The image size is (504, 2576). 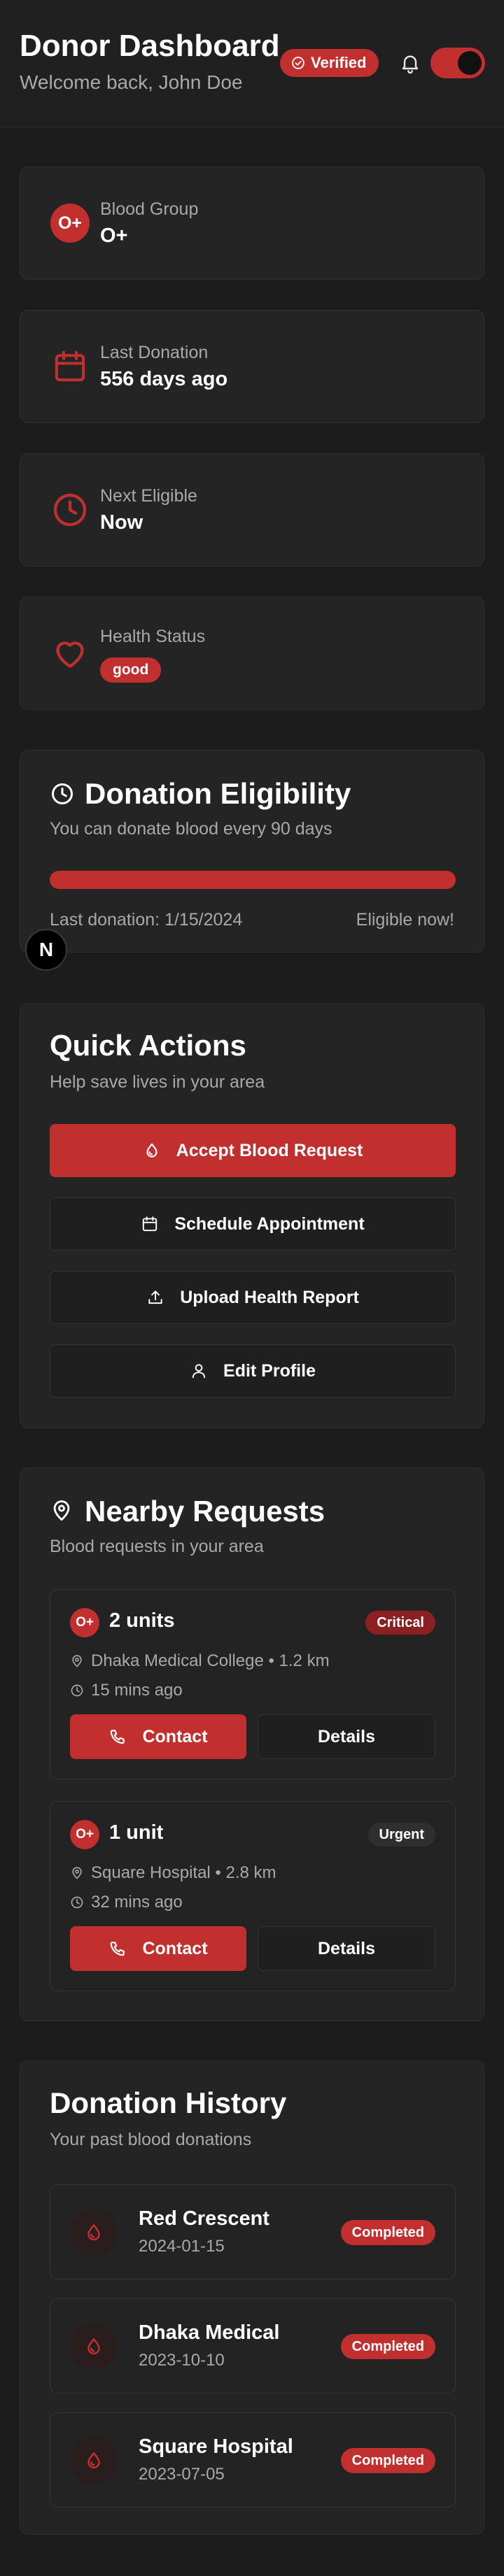 I want to click on history-hospital: Dhaka Medical, so click(x=209, y=2332).